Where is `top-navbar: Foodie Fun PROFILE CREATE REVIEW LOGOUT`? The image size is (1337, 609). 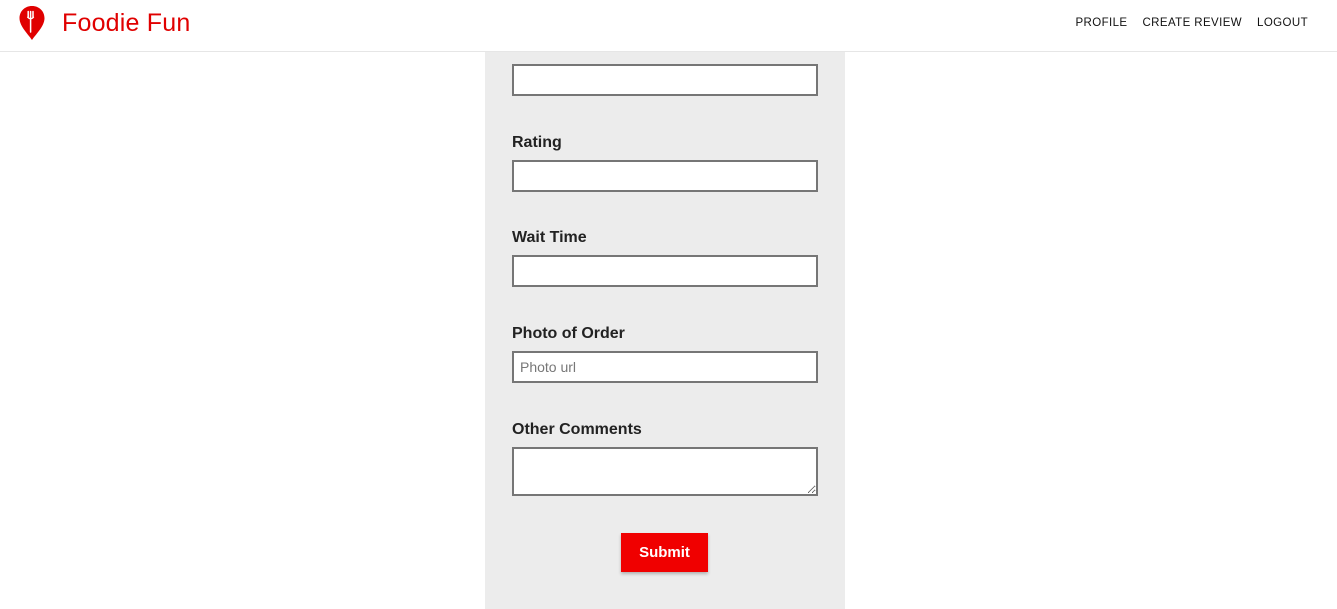 top-navbar: Foodie Fun PROFILE CREATE REVIEW LOGOUT is located at coordinates (668, 26).